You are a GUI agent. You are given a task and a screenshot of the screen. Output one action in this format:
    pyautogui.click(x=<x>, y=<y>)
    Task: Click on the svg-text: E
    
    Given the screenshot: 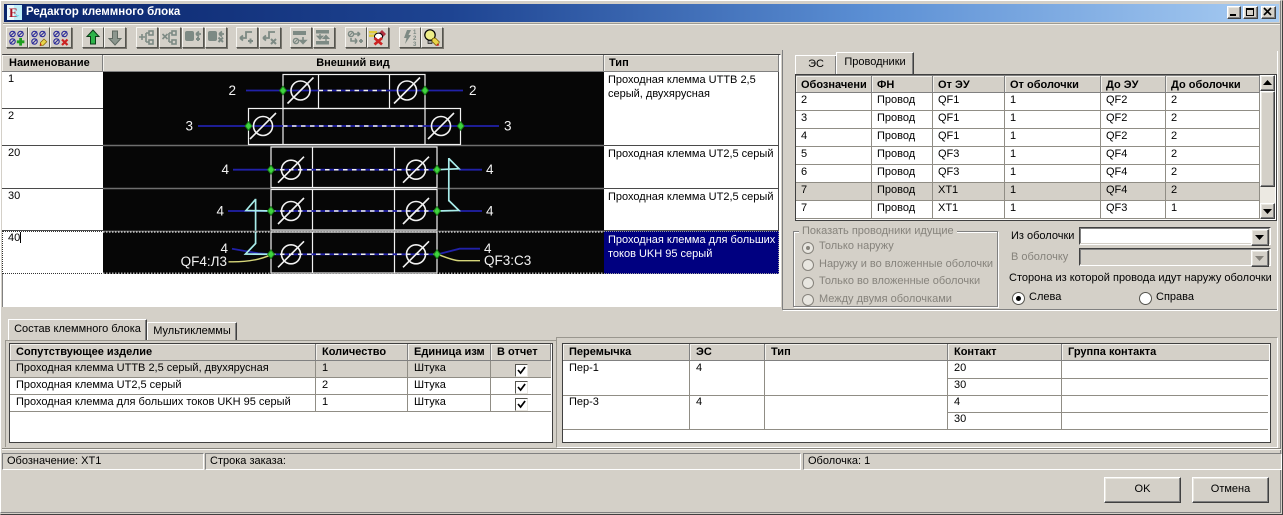 What is the action you would take?
    pyautogui.click(x=13, y=12)
    